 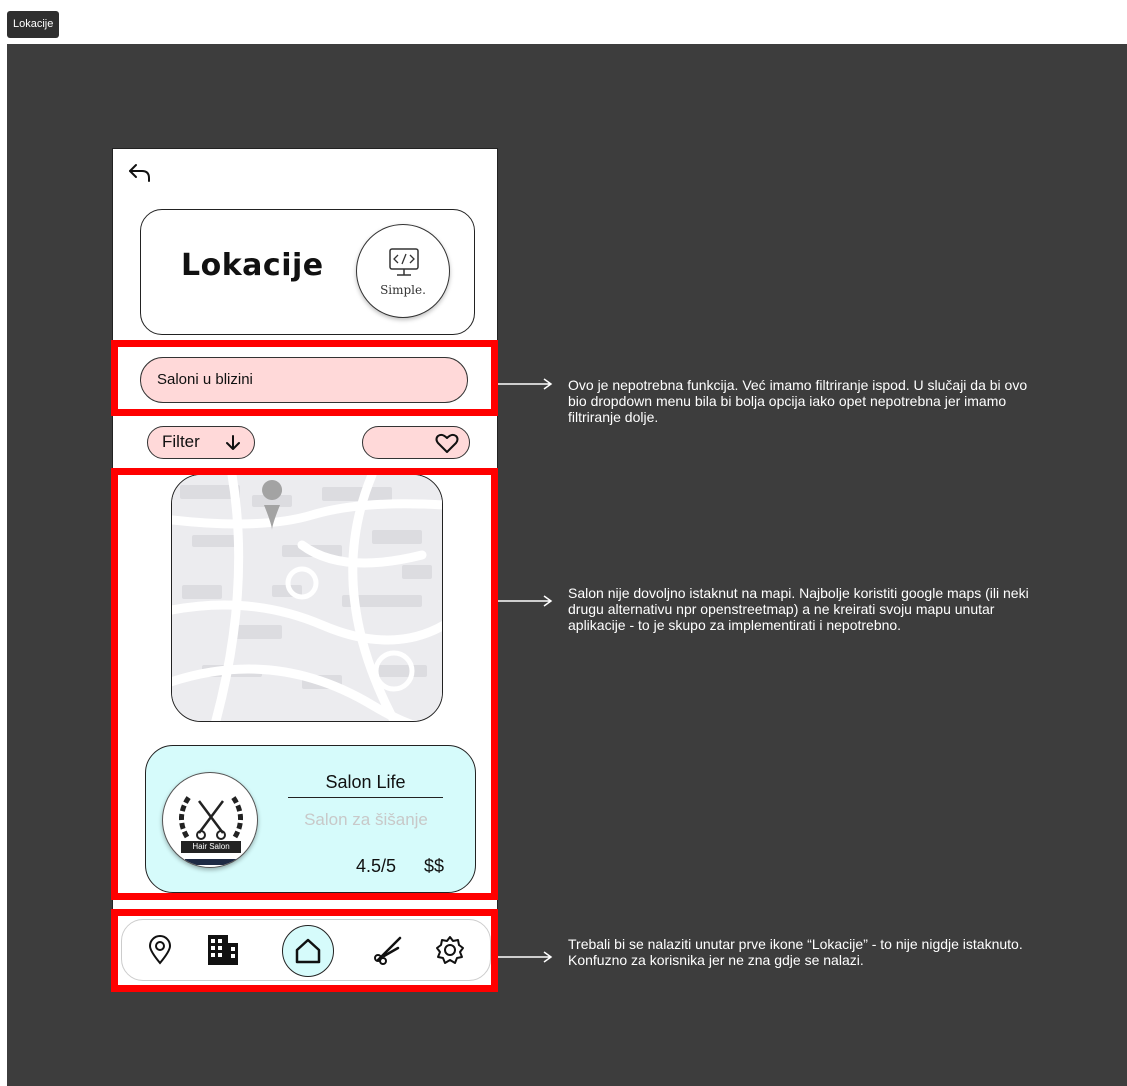 What do you see at coordinates (304, 950) in the screenshot?
I see `highlight-box-nav` at bounding box center [304, 950].